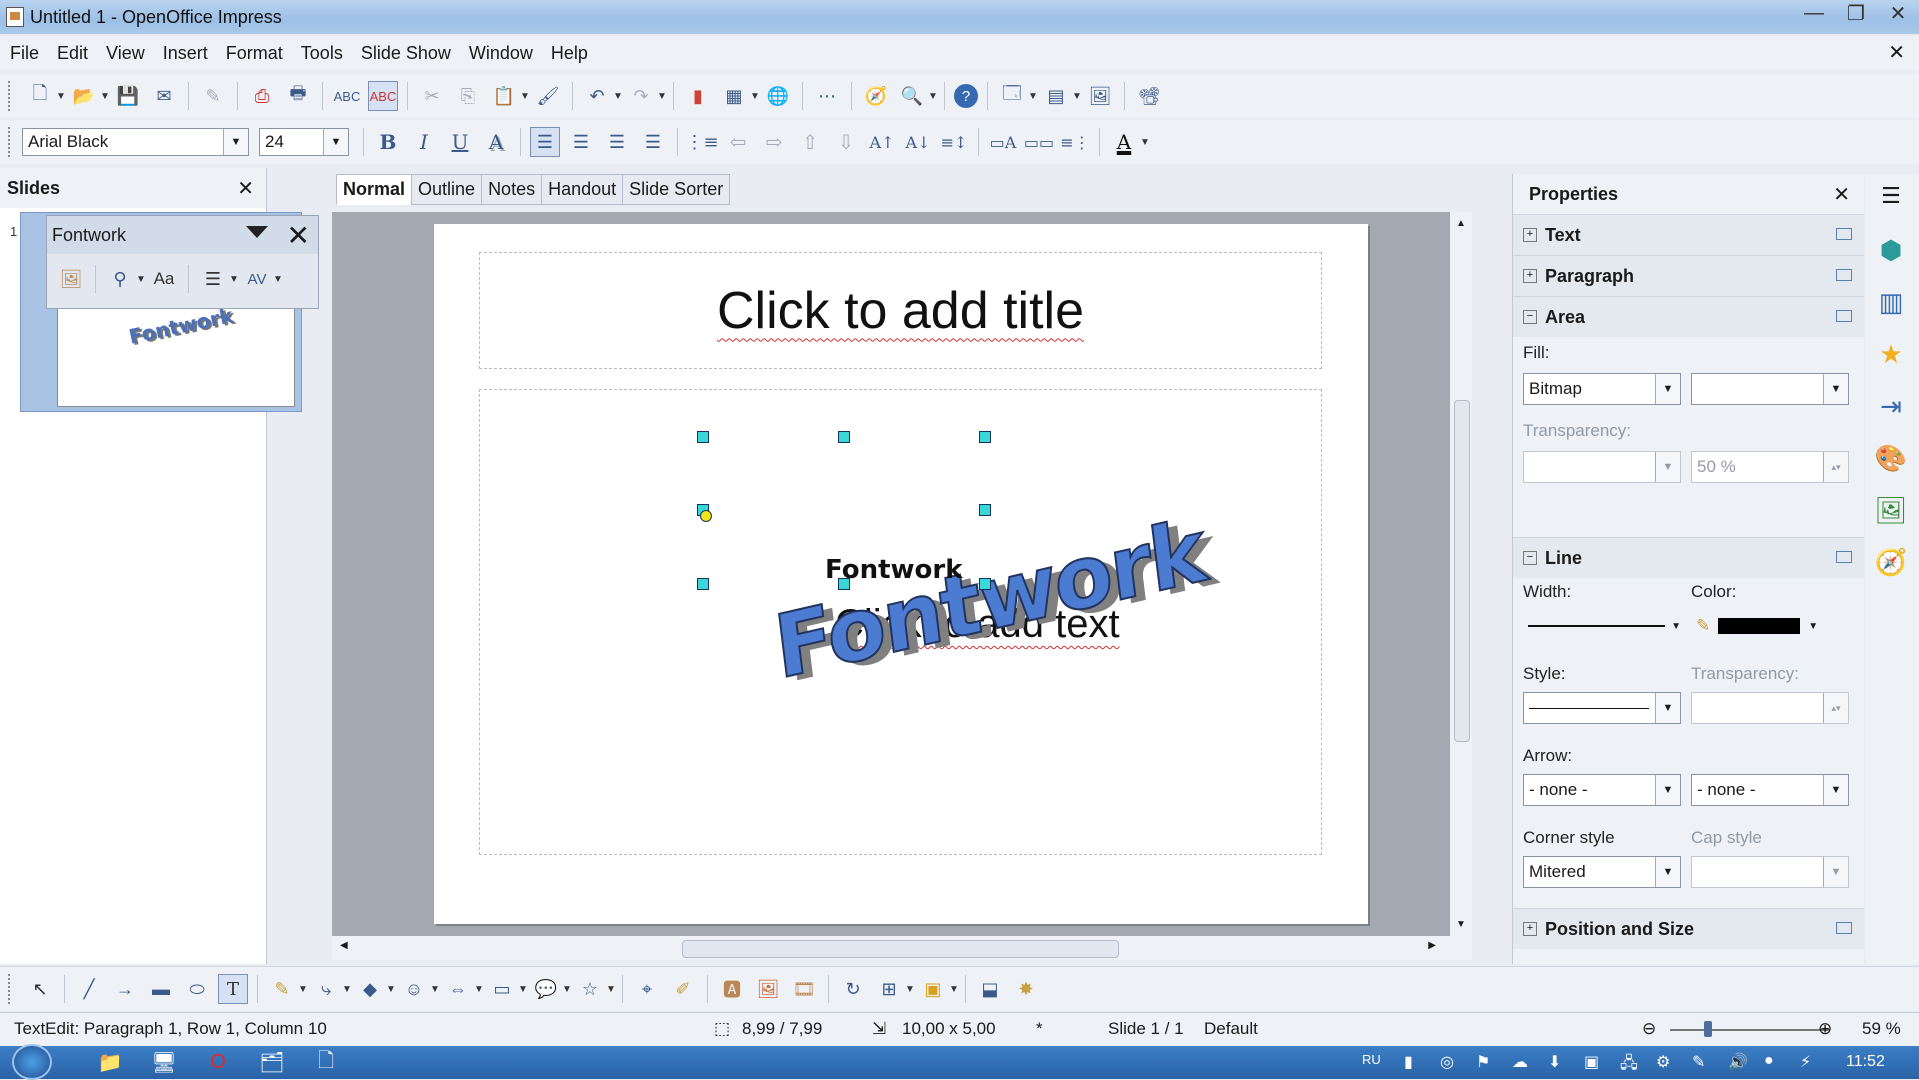  Describe the element at coordinates (734, 96) in the screenshot. I see `table-icon: ▦` at that location.